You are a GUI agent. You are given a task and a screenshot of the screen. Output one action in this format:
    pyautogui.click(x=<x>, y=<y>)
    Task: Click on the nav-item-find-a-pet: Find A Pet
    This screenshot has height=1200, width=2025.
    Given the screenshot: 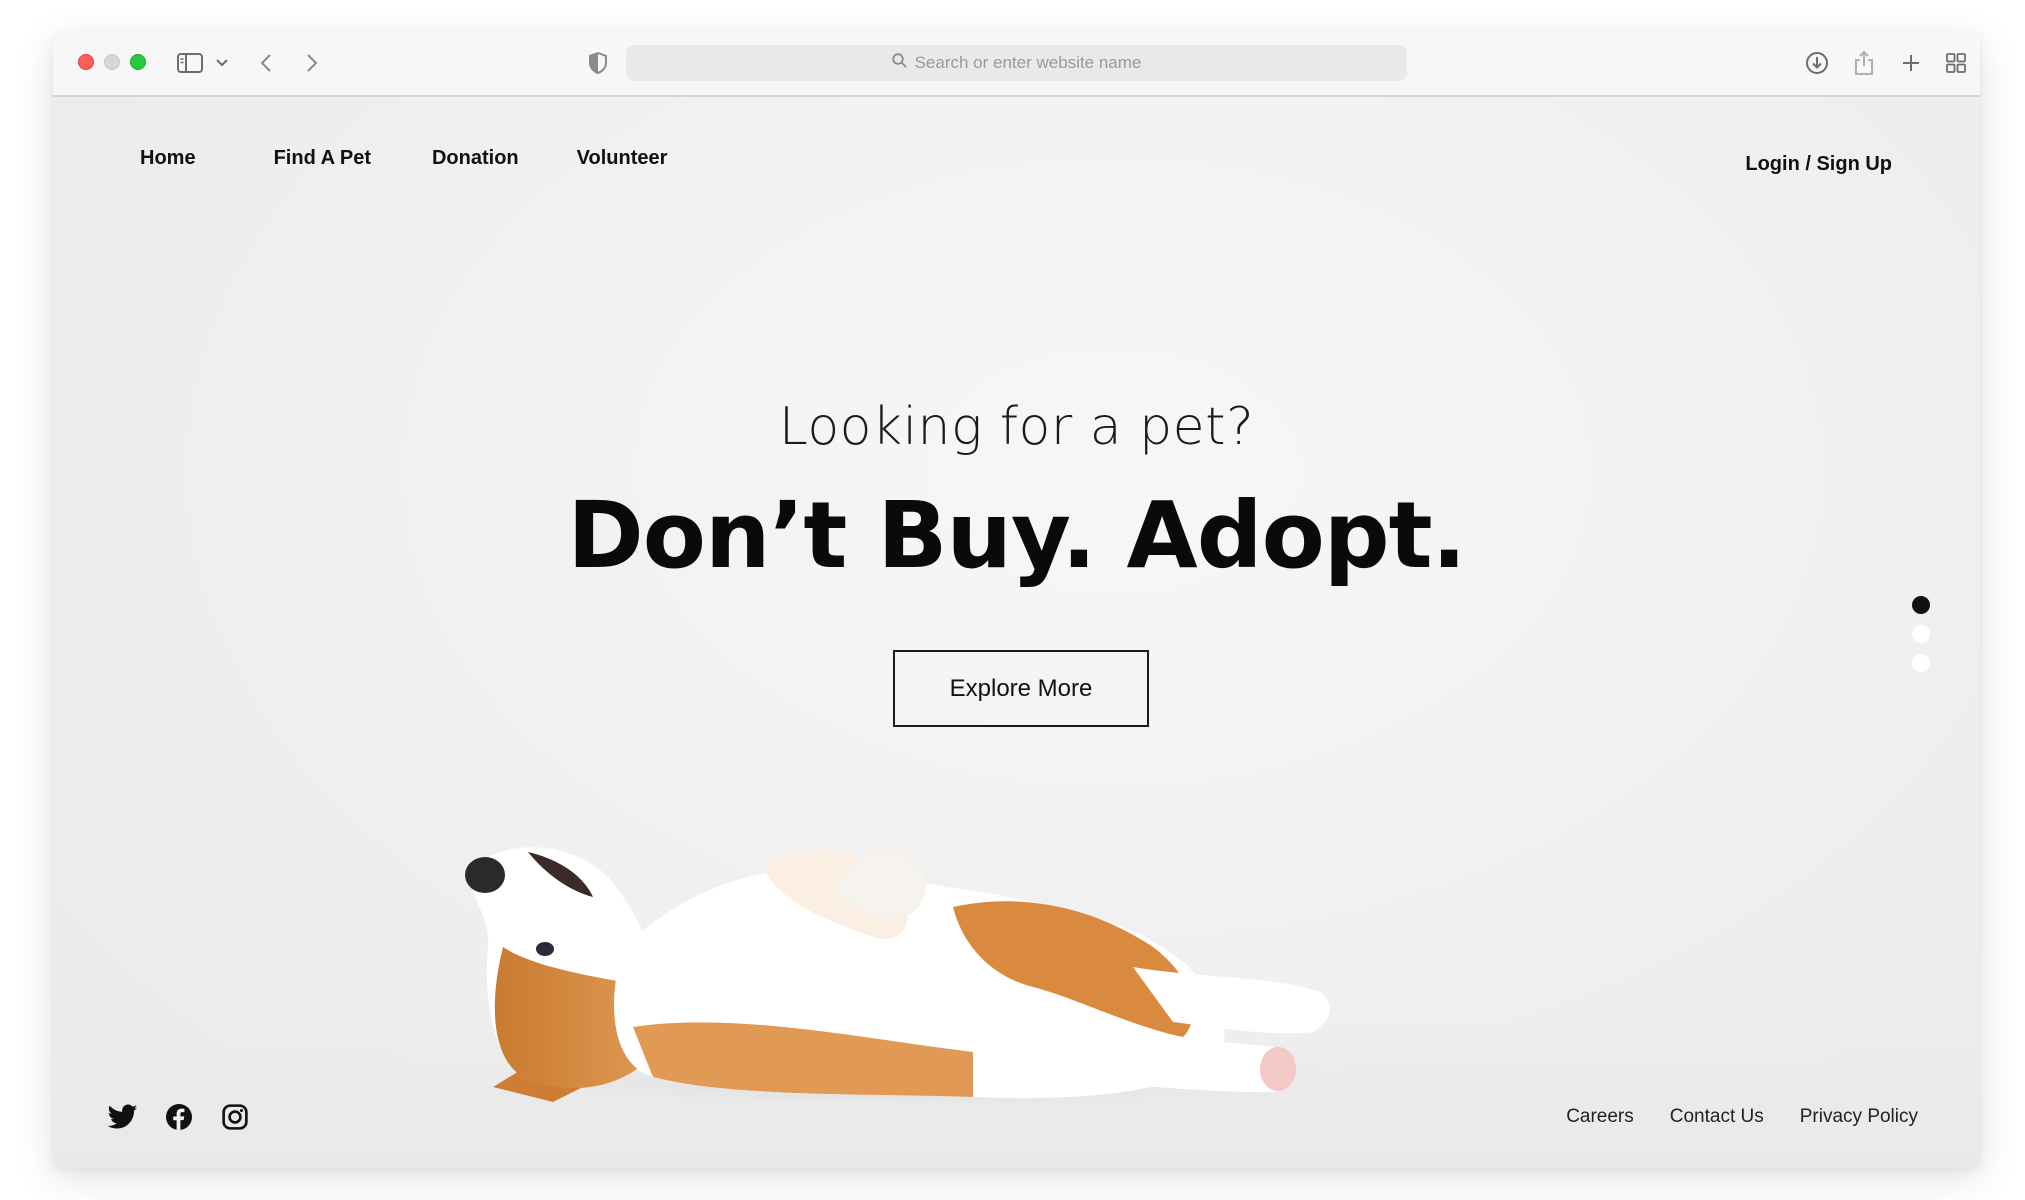 What is the action you would take?
    pyautogui.click(x=322, y=158)
    